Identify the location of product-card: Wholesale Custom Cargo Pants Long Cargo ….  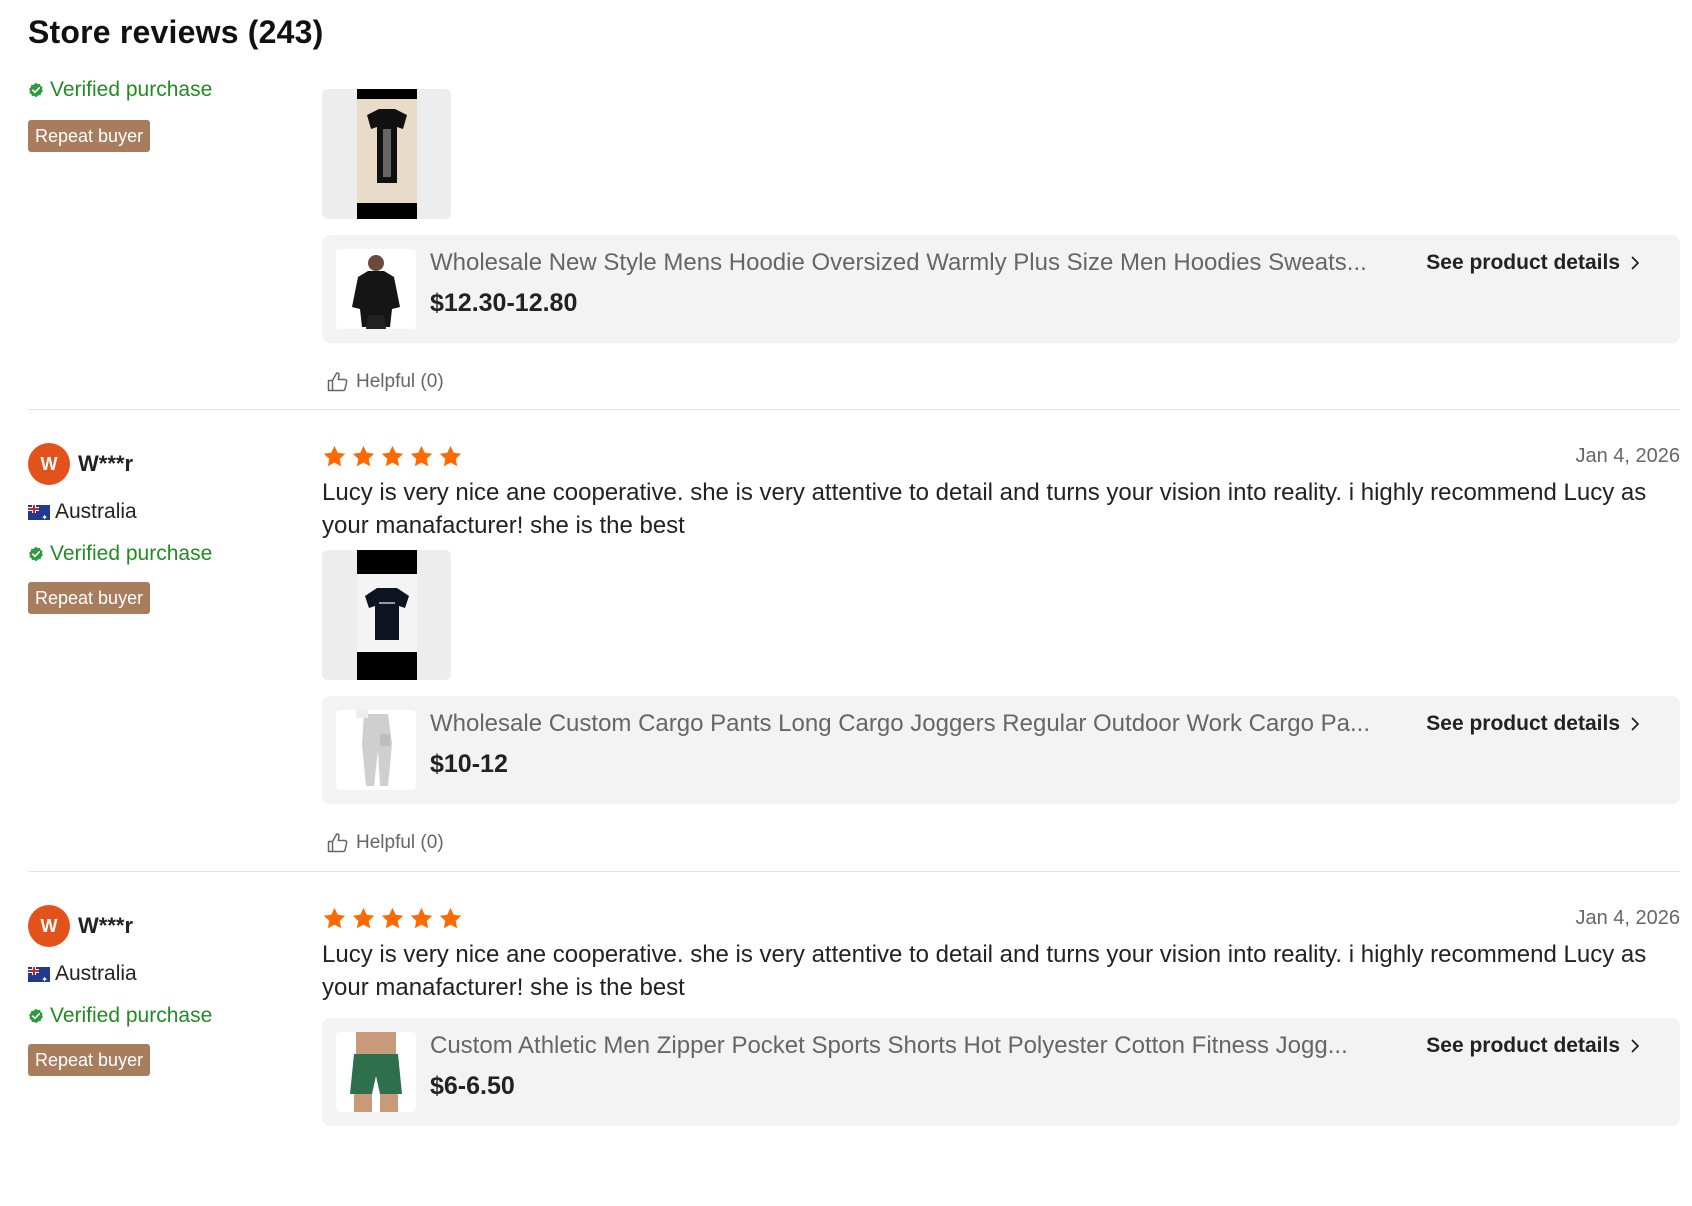
(1001, 750).